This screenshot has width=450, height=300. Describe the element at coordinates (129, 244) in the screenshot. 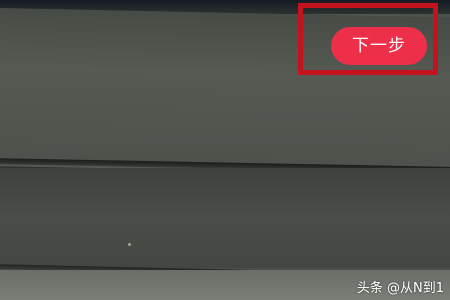

I see `dust-speck` at that location.